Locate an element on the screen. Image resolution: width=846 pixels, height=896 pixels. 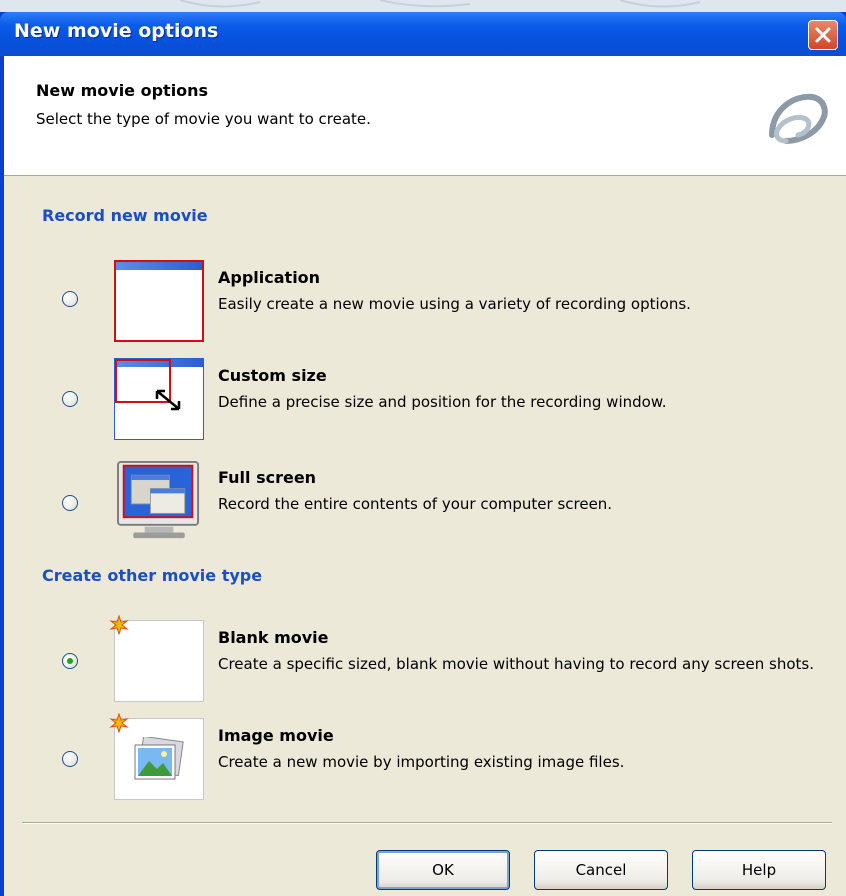
section-record-new-movie: Record new movie is located at coordinates (125, 215).